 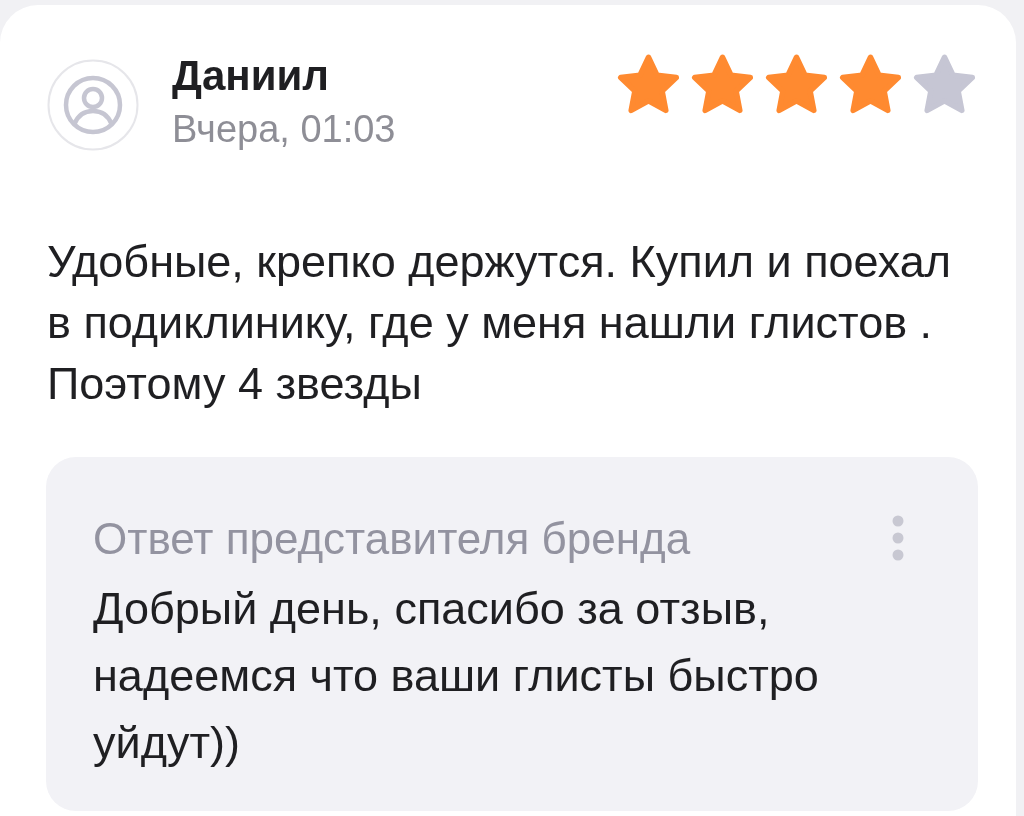 What do you see at coordinates (898, 538) in the screenshot?
I see `more-options-icon` at bounding box center [898, 538].